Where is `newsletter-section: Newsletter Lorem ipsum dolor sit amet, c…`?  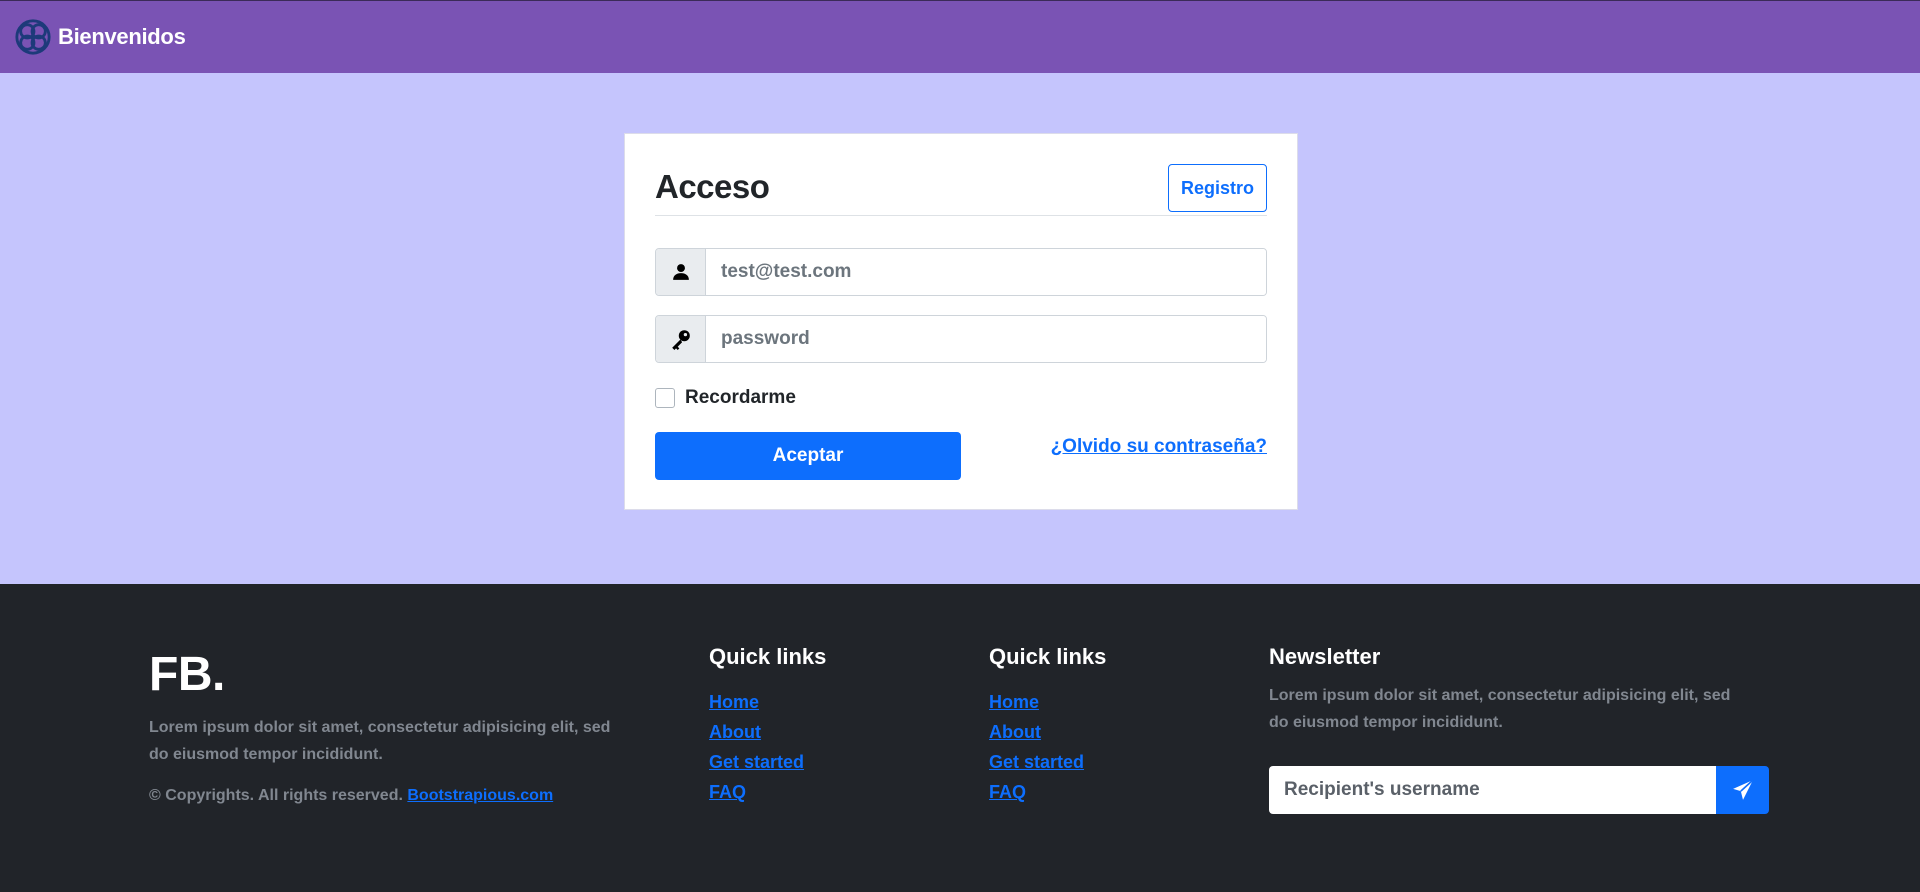 newsletter-section: Newsletter Lorem ipsum dolor sit amet, c… is located at coordinates (1519, 729).